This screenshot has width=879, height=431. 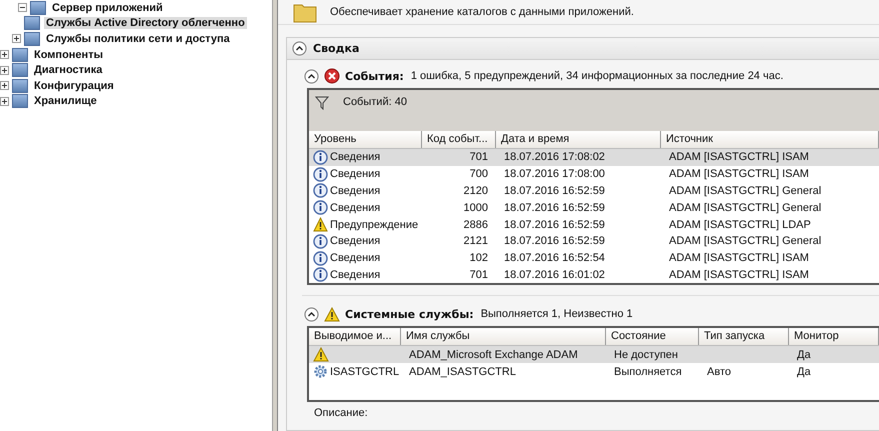 I want to click on tree-item: Хранилище, so click(x=65, y=101).